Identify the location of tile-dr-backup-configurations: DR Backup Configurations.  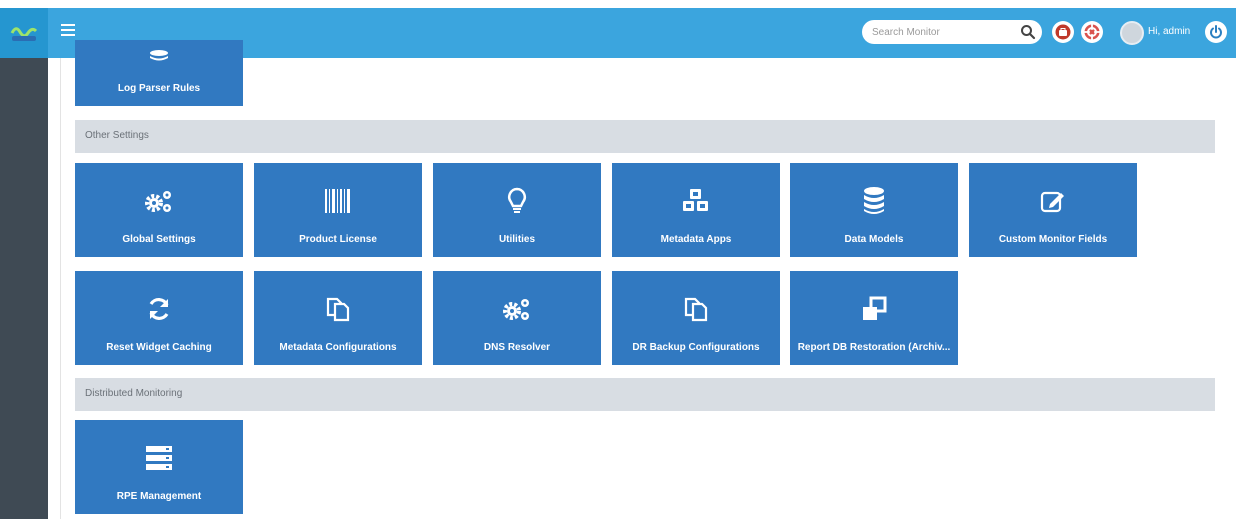
(696, 318).